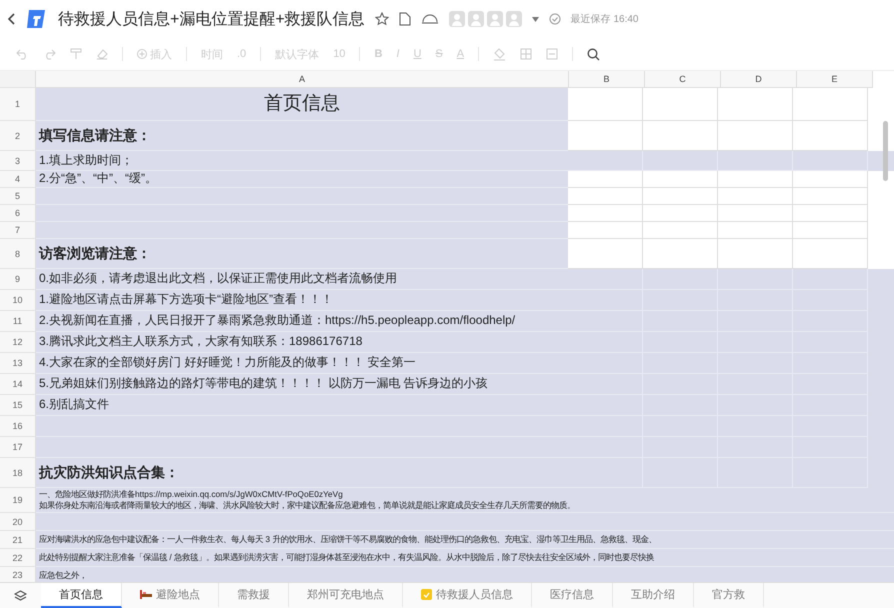 The height and width of the screenshot is (608, 894). Describe the element at coordinates (835, 79) in the screenshot. I see `column-header: E` at that location.